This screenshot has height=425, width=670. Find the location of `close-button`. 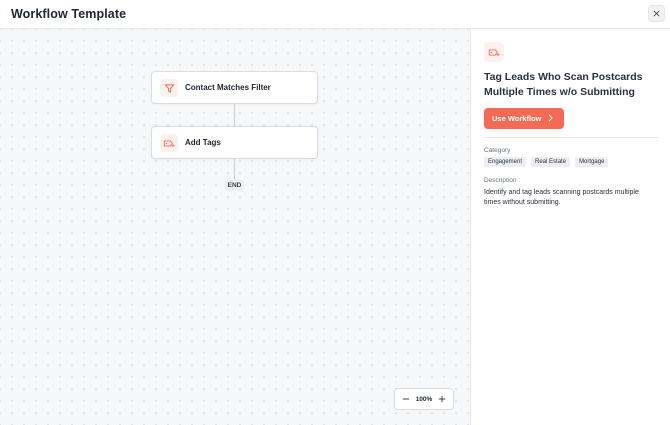

close-button is located at coordinates (656, 13).